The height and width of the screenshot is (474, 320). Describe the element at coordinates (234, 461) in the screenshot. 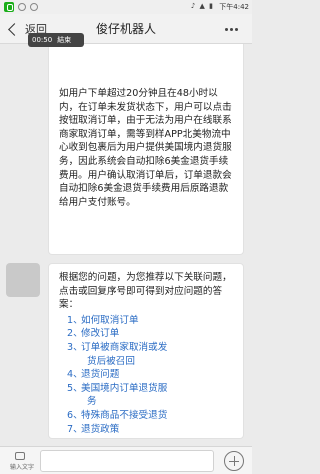

I see `plus-icon` at that location.